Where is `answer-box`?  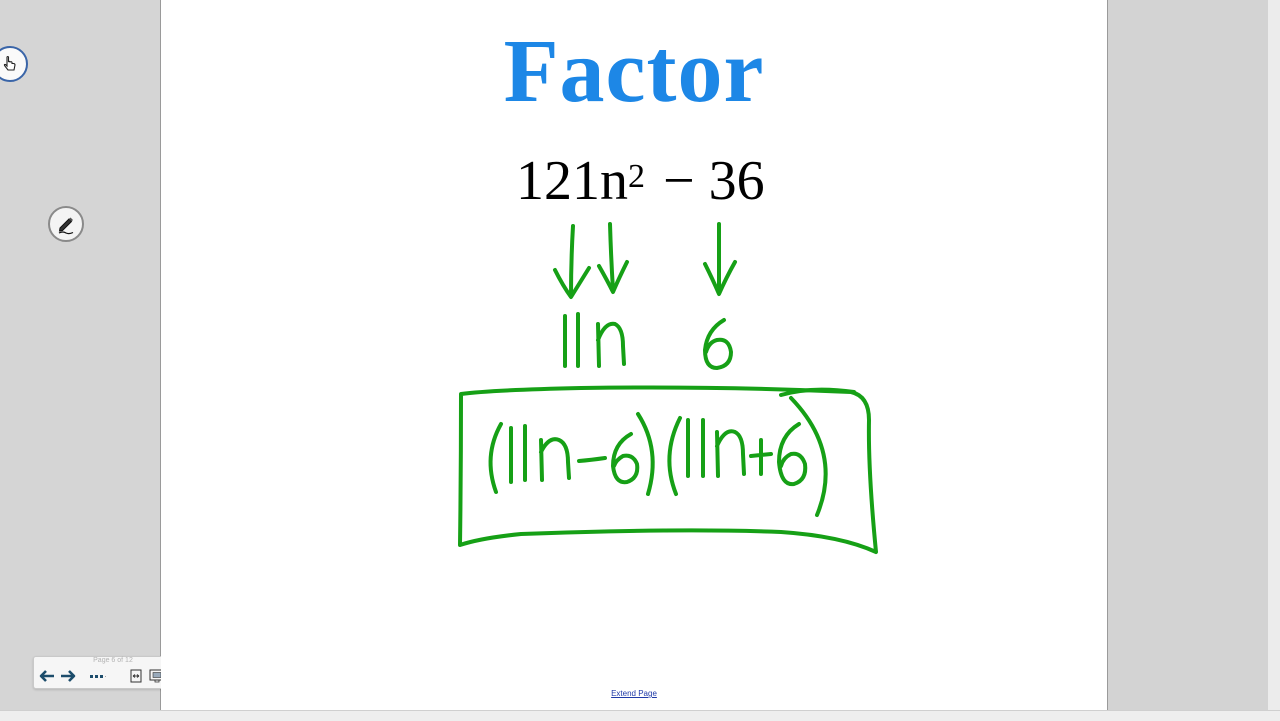
answer-box is located at coordinates (668, 469).